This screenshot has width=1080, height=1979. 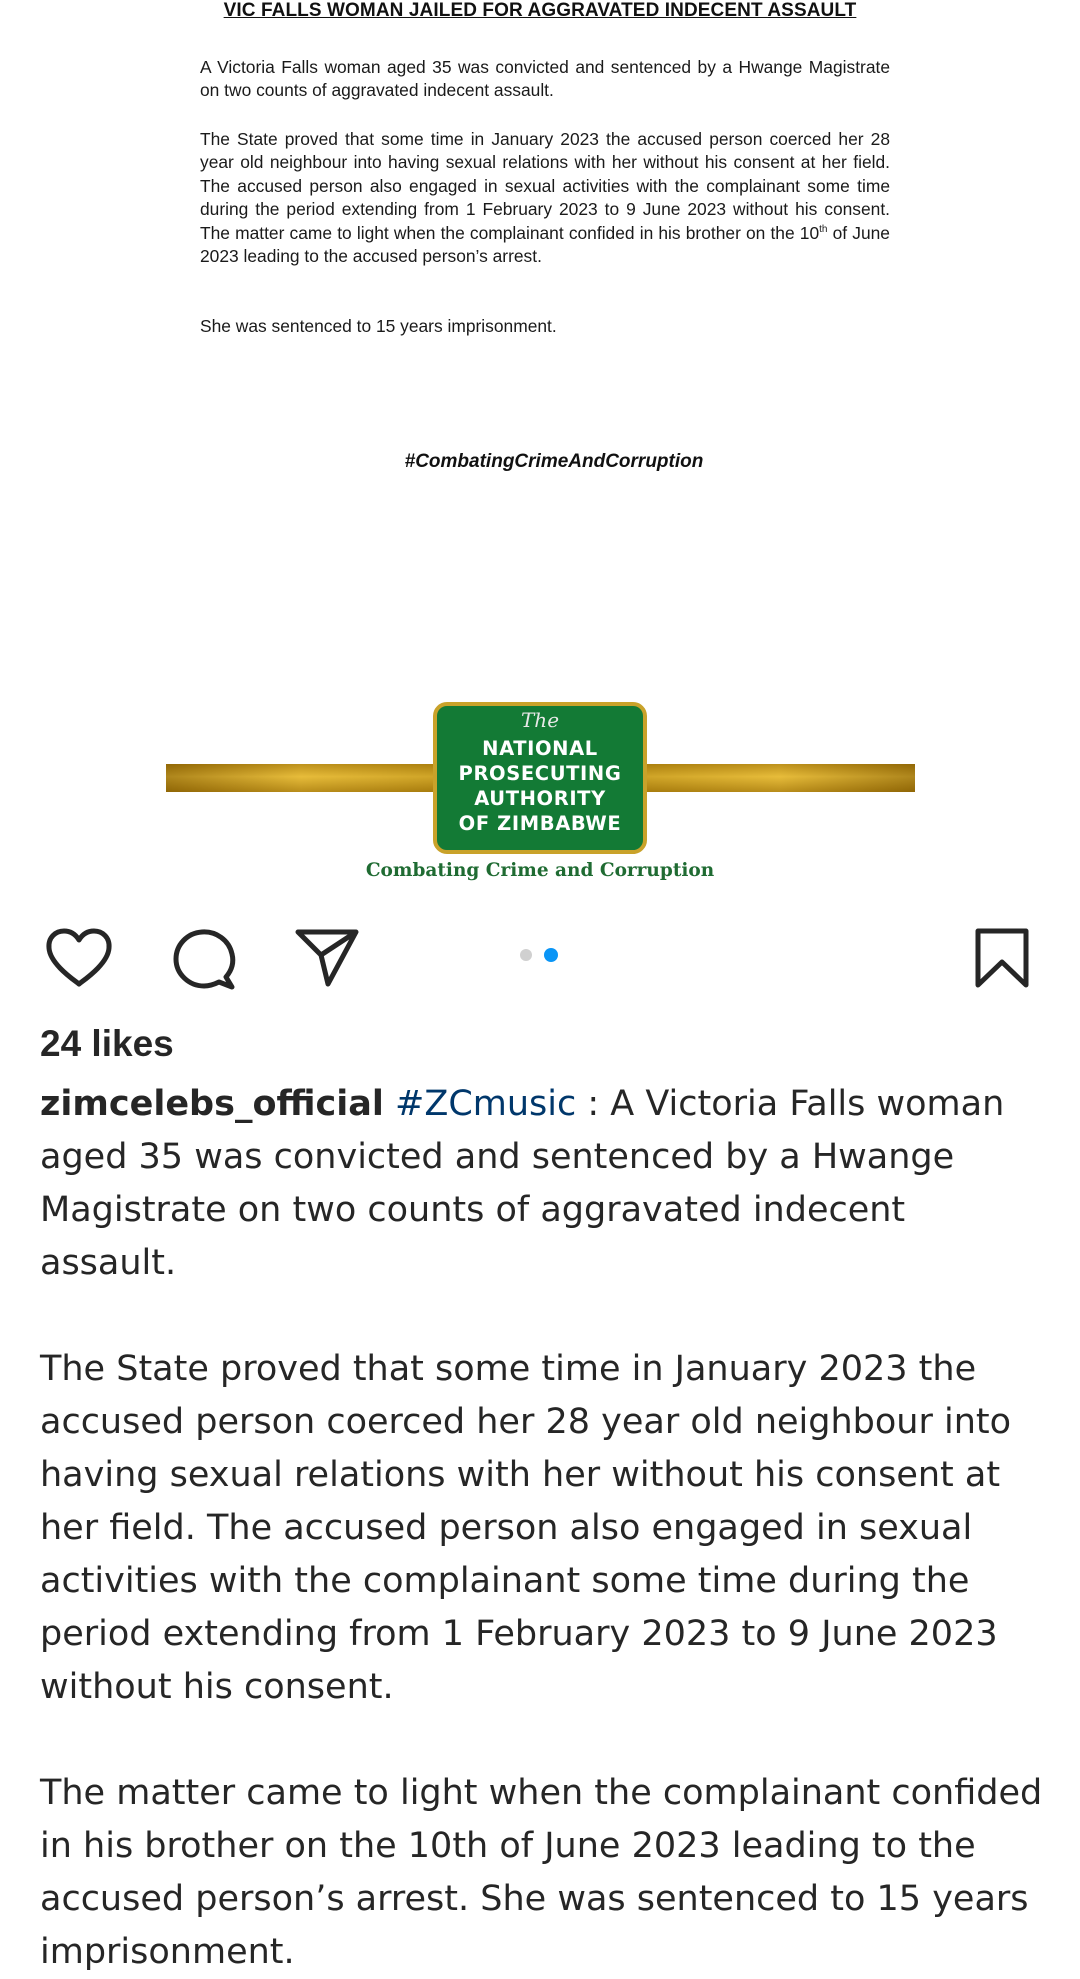 I want to click on logo-gold-bar-left, so click(x=301, y=778).